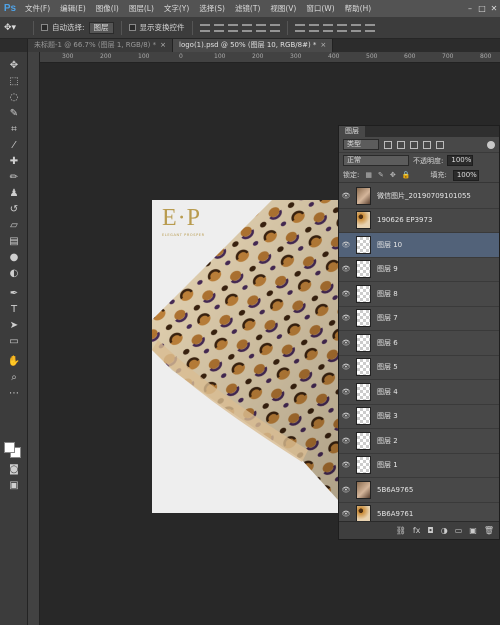  What do you see at coordinates (14, 226) in the screenshot?
I see `eraser-icon: ▱` at bounding box center [14, 226].